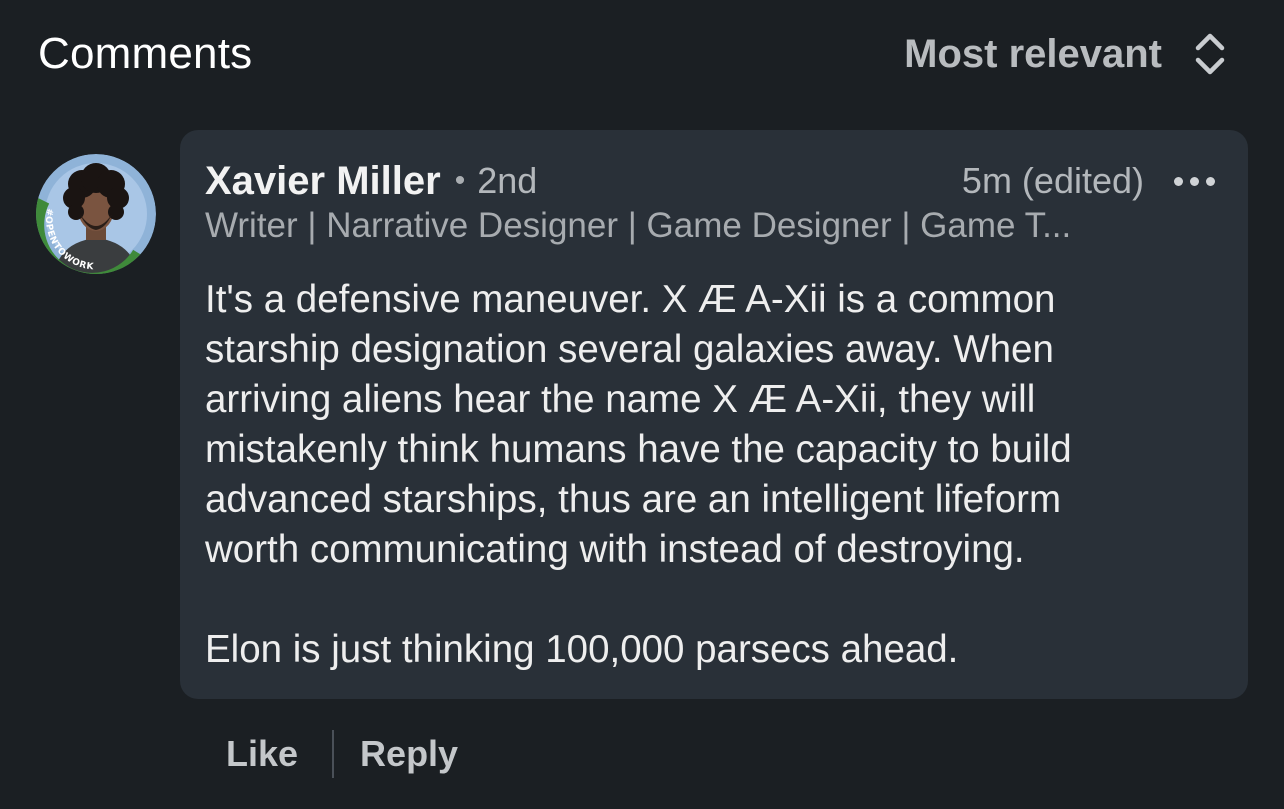 Image resolution: width=1284 pixels, height=809 pixels. What do you see at coordinates (323, 181) in the screenshot?
I see `author-name: Xavier Miller` at bounding box center [323, 181].